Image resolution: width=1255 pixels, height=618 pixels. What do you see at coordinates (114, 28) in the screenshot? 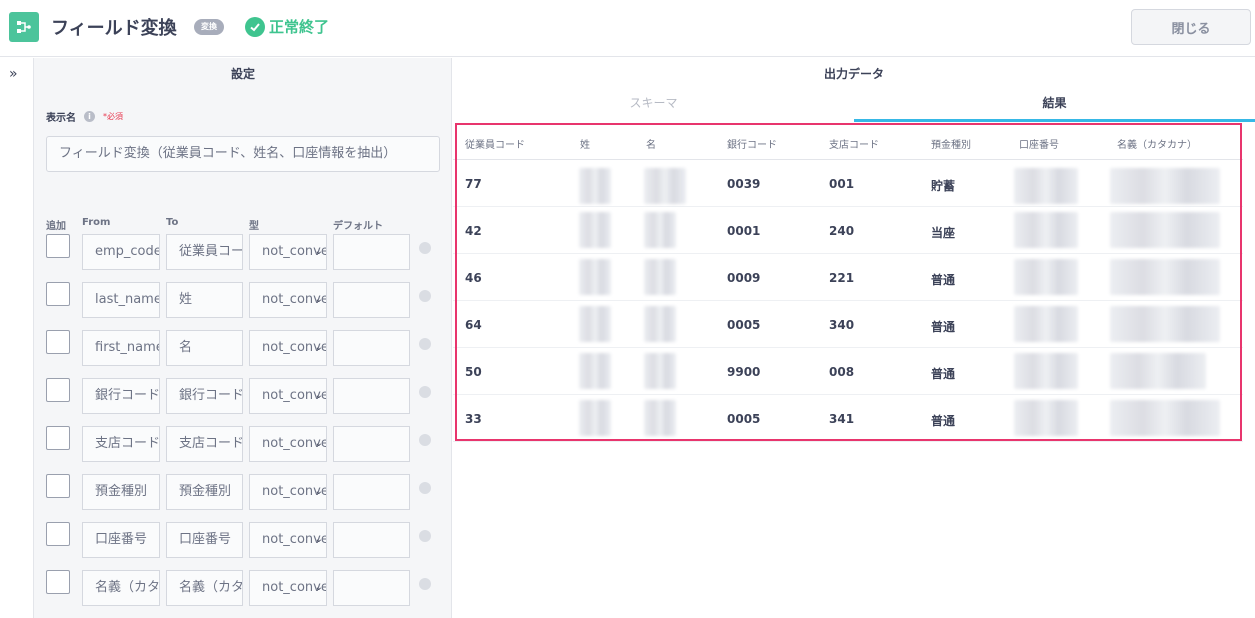
I see `page-title: フィールド変換` at bounding box center [114, 28].